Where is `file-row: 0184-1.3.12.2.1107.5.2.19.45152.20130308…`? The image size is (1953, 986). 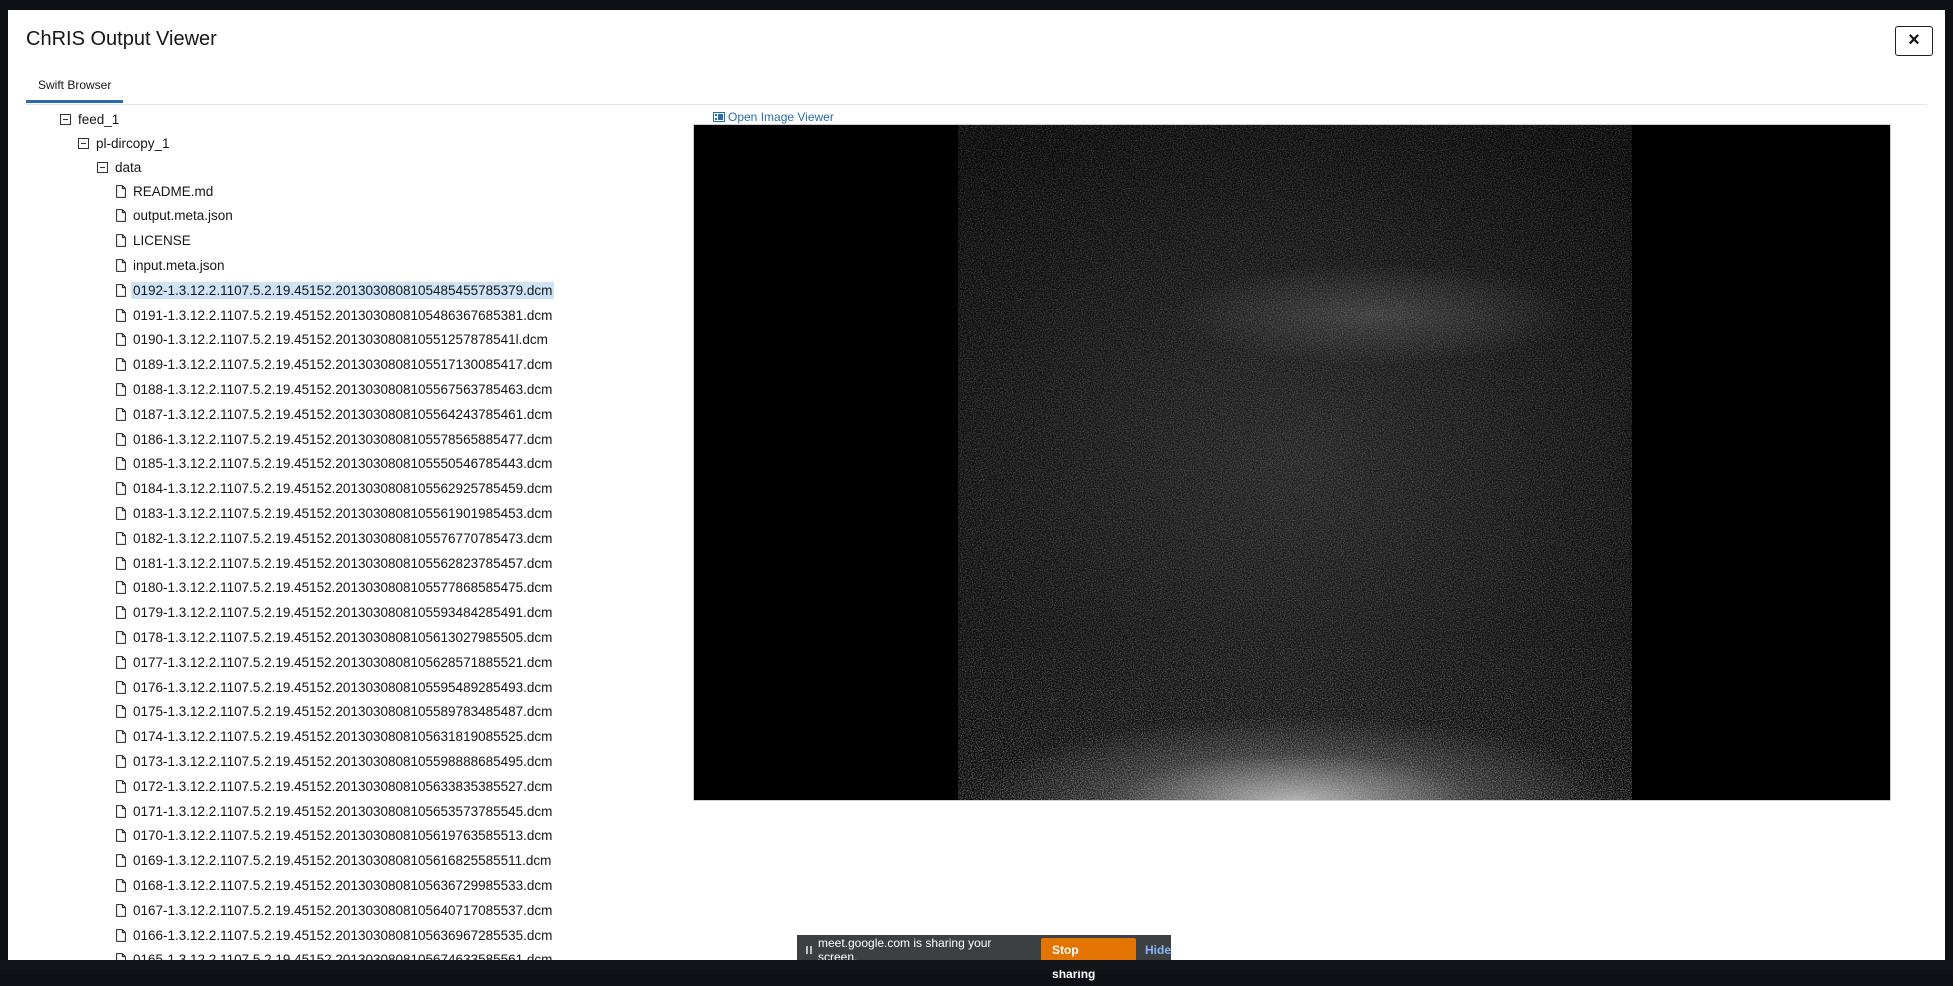
file-row: 0184-1.3.12.2.1107.5.2.19.45152.20130308… is located at coordinates (334, 489).